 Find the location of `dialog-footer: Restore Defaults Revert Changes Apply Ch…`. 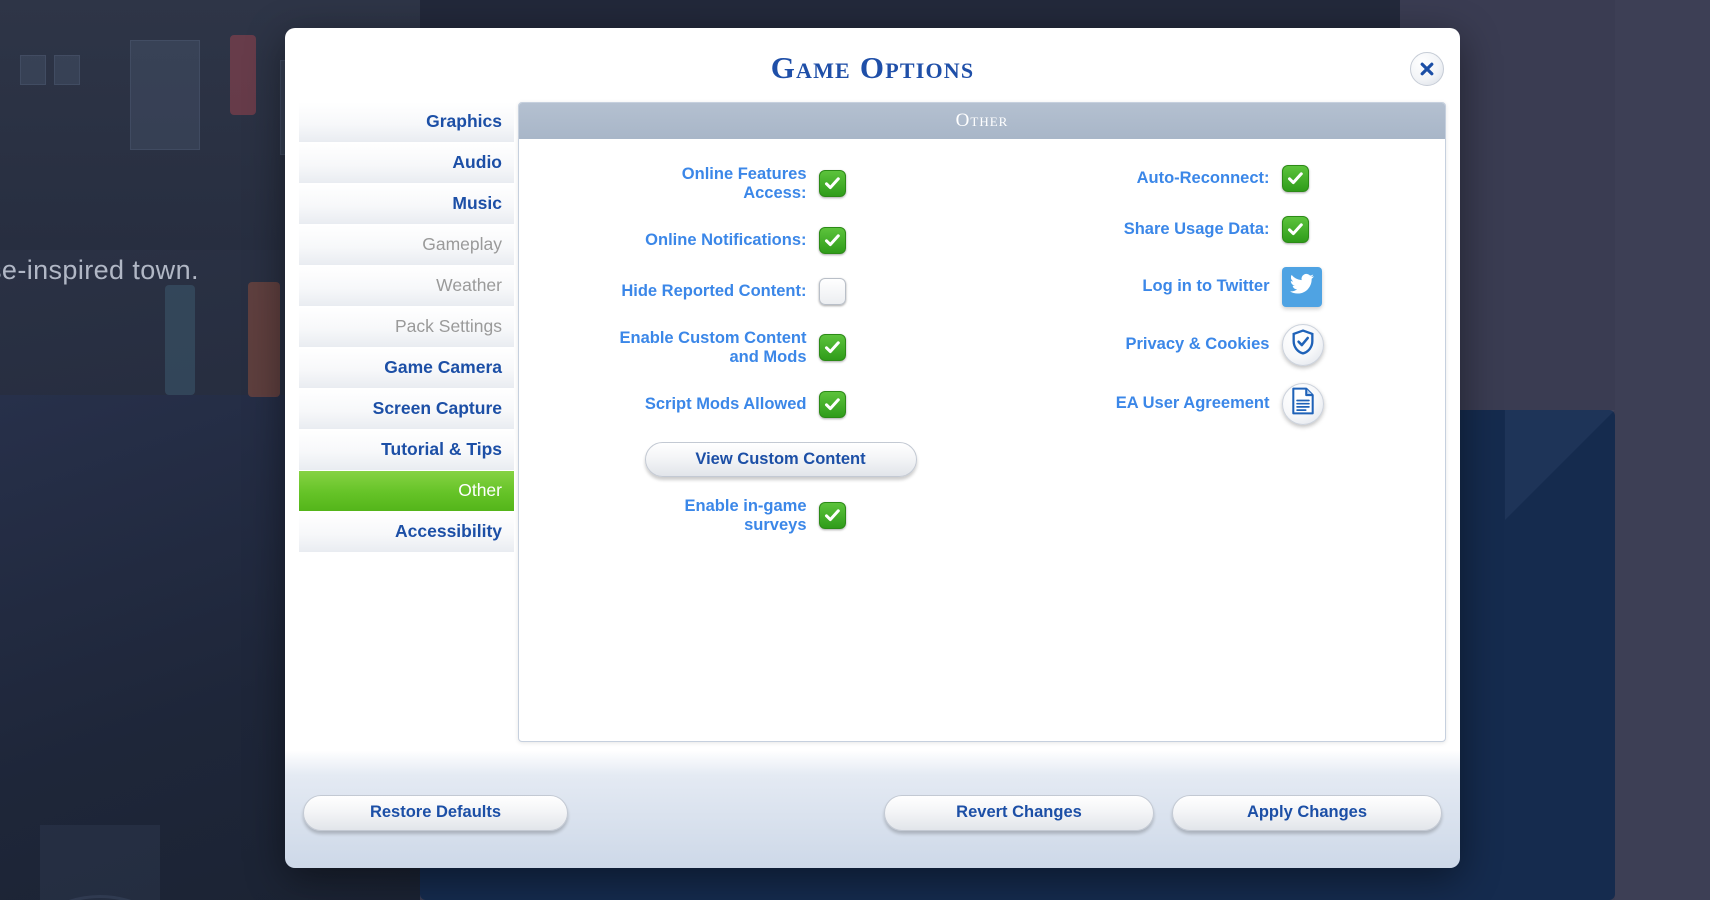

dialog-footer: Restore Defaults Revert Changes Apply Ch… is located at coordinates (872, 813).